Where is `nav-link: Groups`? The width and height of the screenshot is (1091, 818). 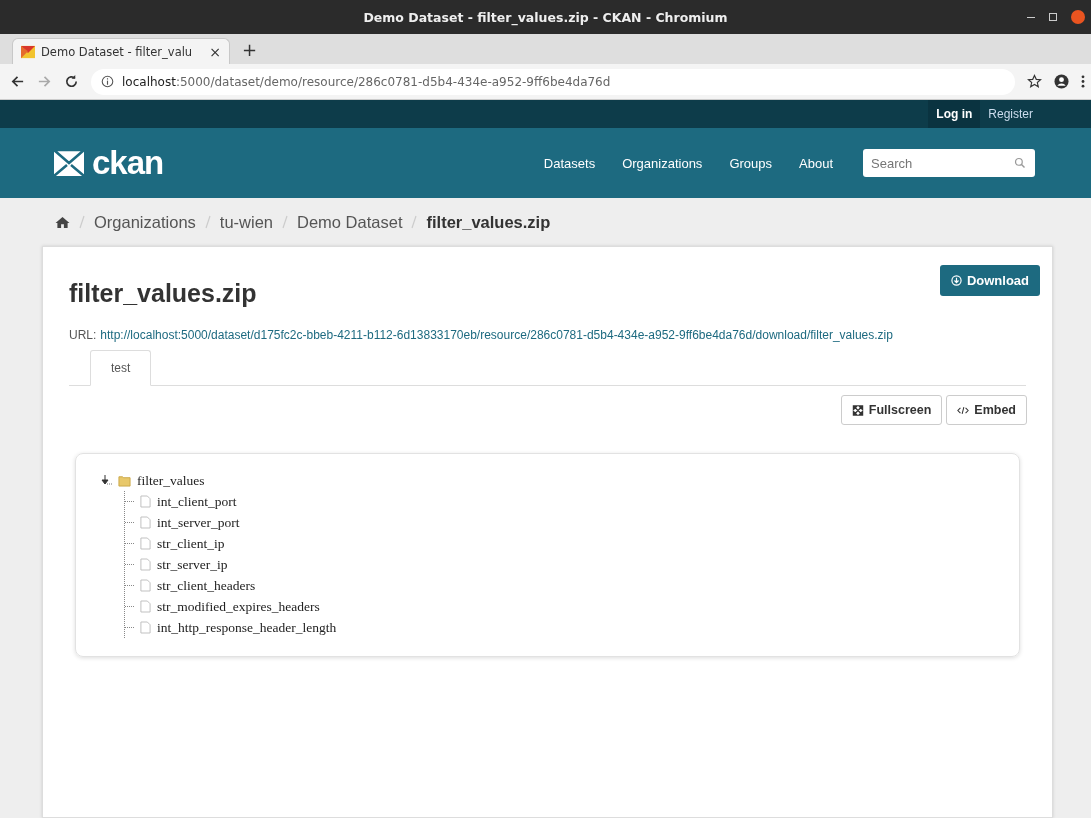 nav-link: Groups is located at coordinates (750, 163).